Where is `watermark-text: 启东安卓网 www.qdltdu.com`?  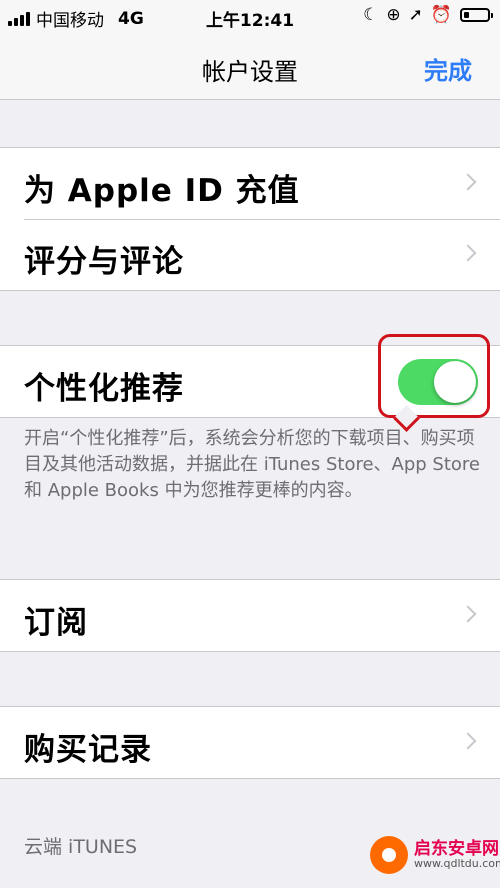
watermark-text: 启东安卓网 www.qdltdu.com is located at coordinates (457, 854).